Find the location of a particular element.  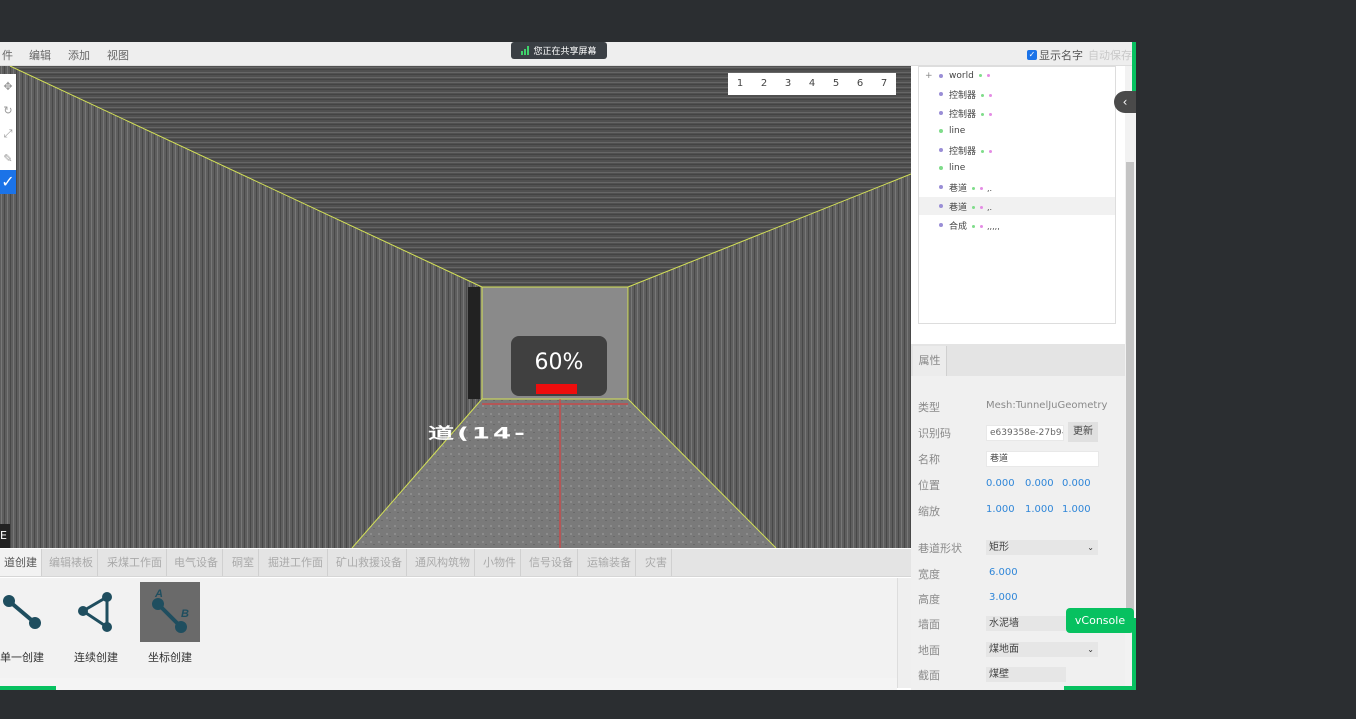

outliner-node-selected: 巷道,. is located at coordinates (1017, 206).